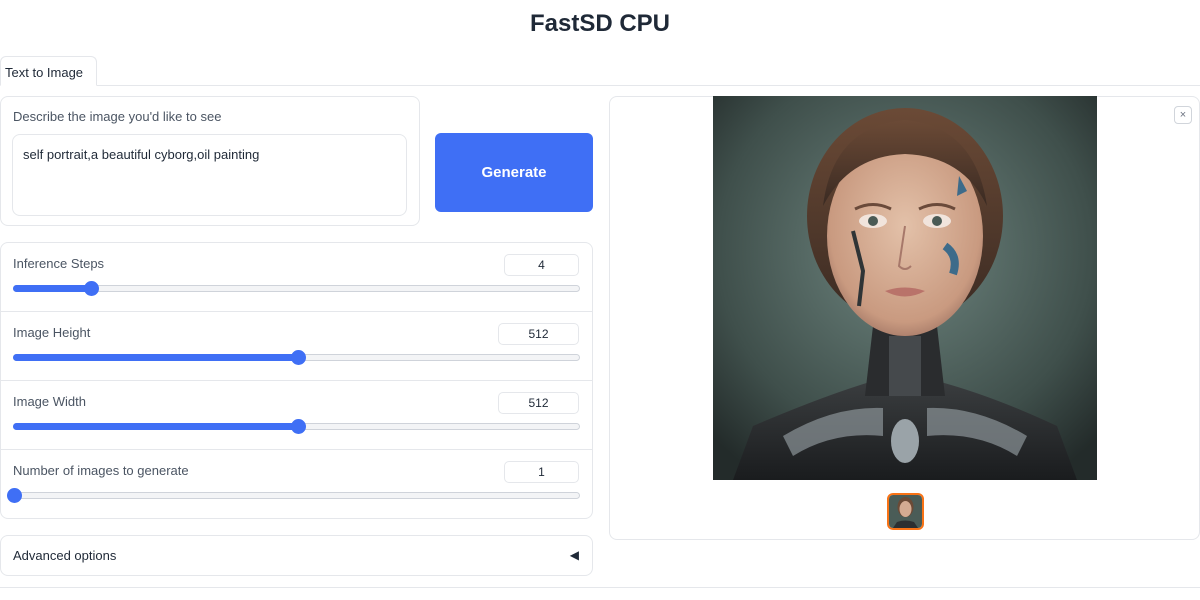  What do you see at coordinates (117, 116) in the screenshot?
I see `prompt-label: Describe the image you'd like to see` at bounding box center [117, 116].